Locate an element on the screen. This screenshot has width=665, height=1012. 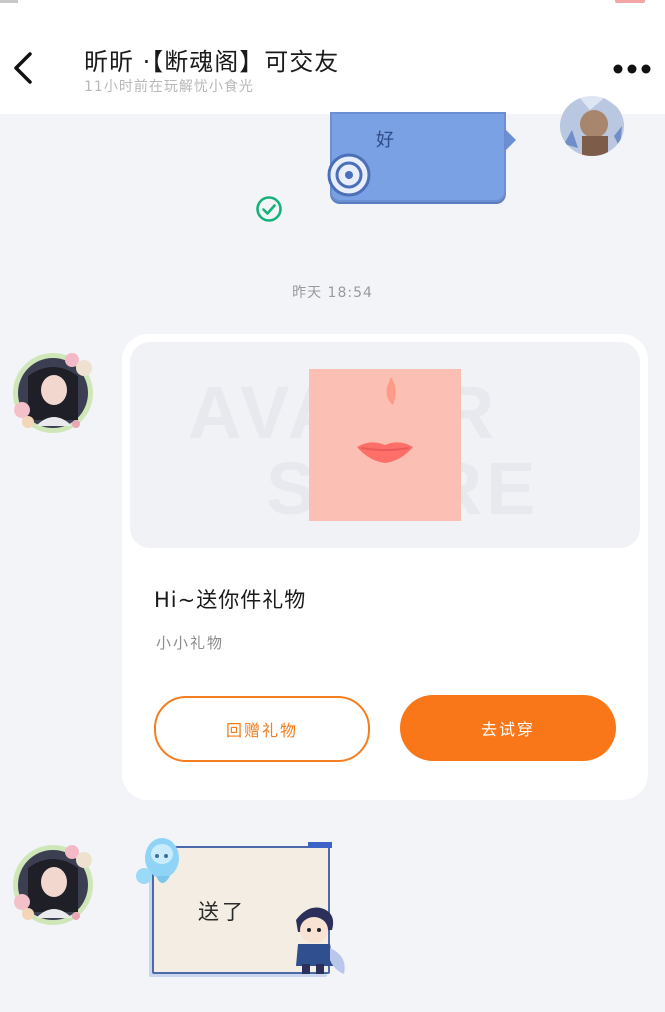
gift-item-image is located at coordinates (385, 445).